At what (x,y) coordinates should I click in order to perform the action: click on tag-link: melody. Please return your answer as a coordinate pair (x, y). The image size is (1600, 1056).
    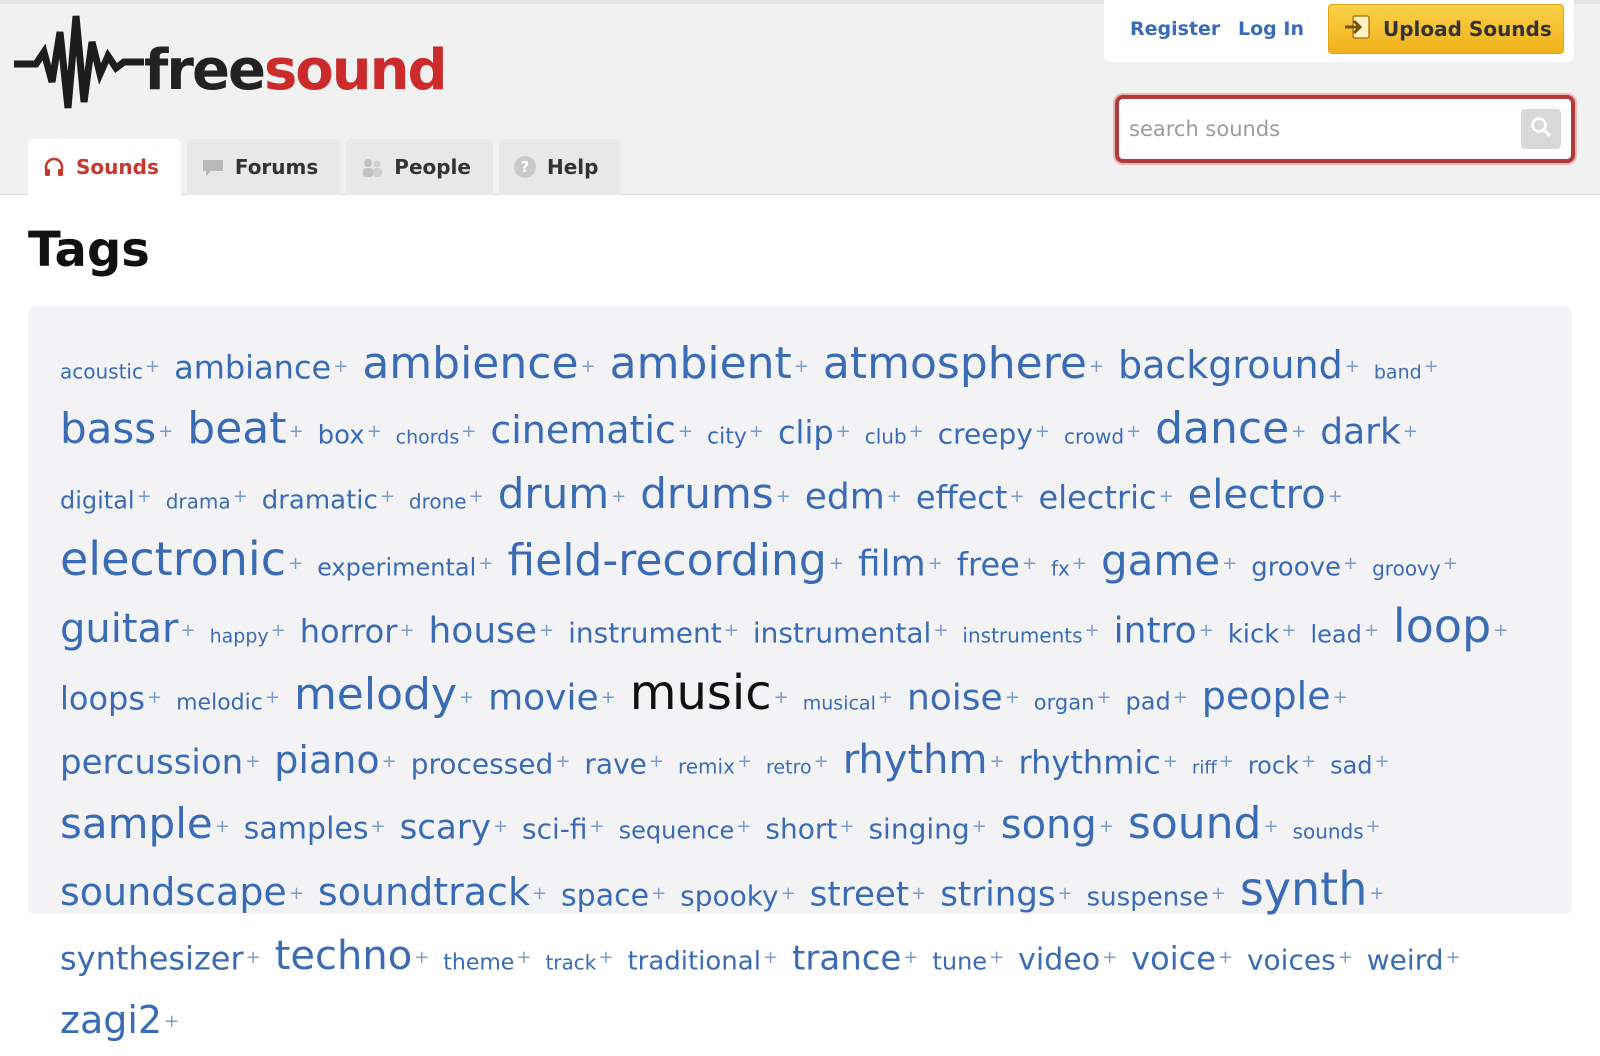
    Looking at the image, I should click on (375, 694).